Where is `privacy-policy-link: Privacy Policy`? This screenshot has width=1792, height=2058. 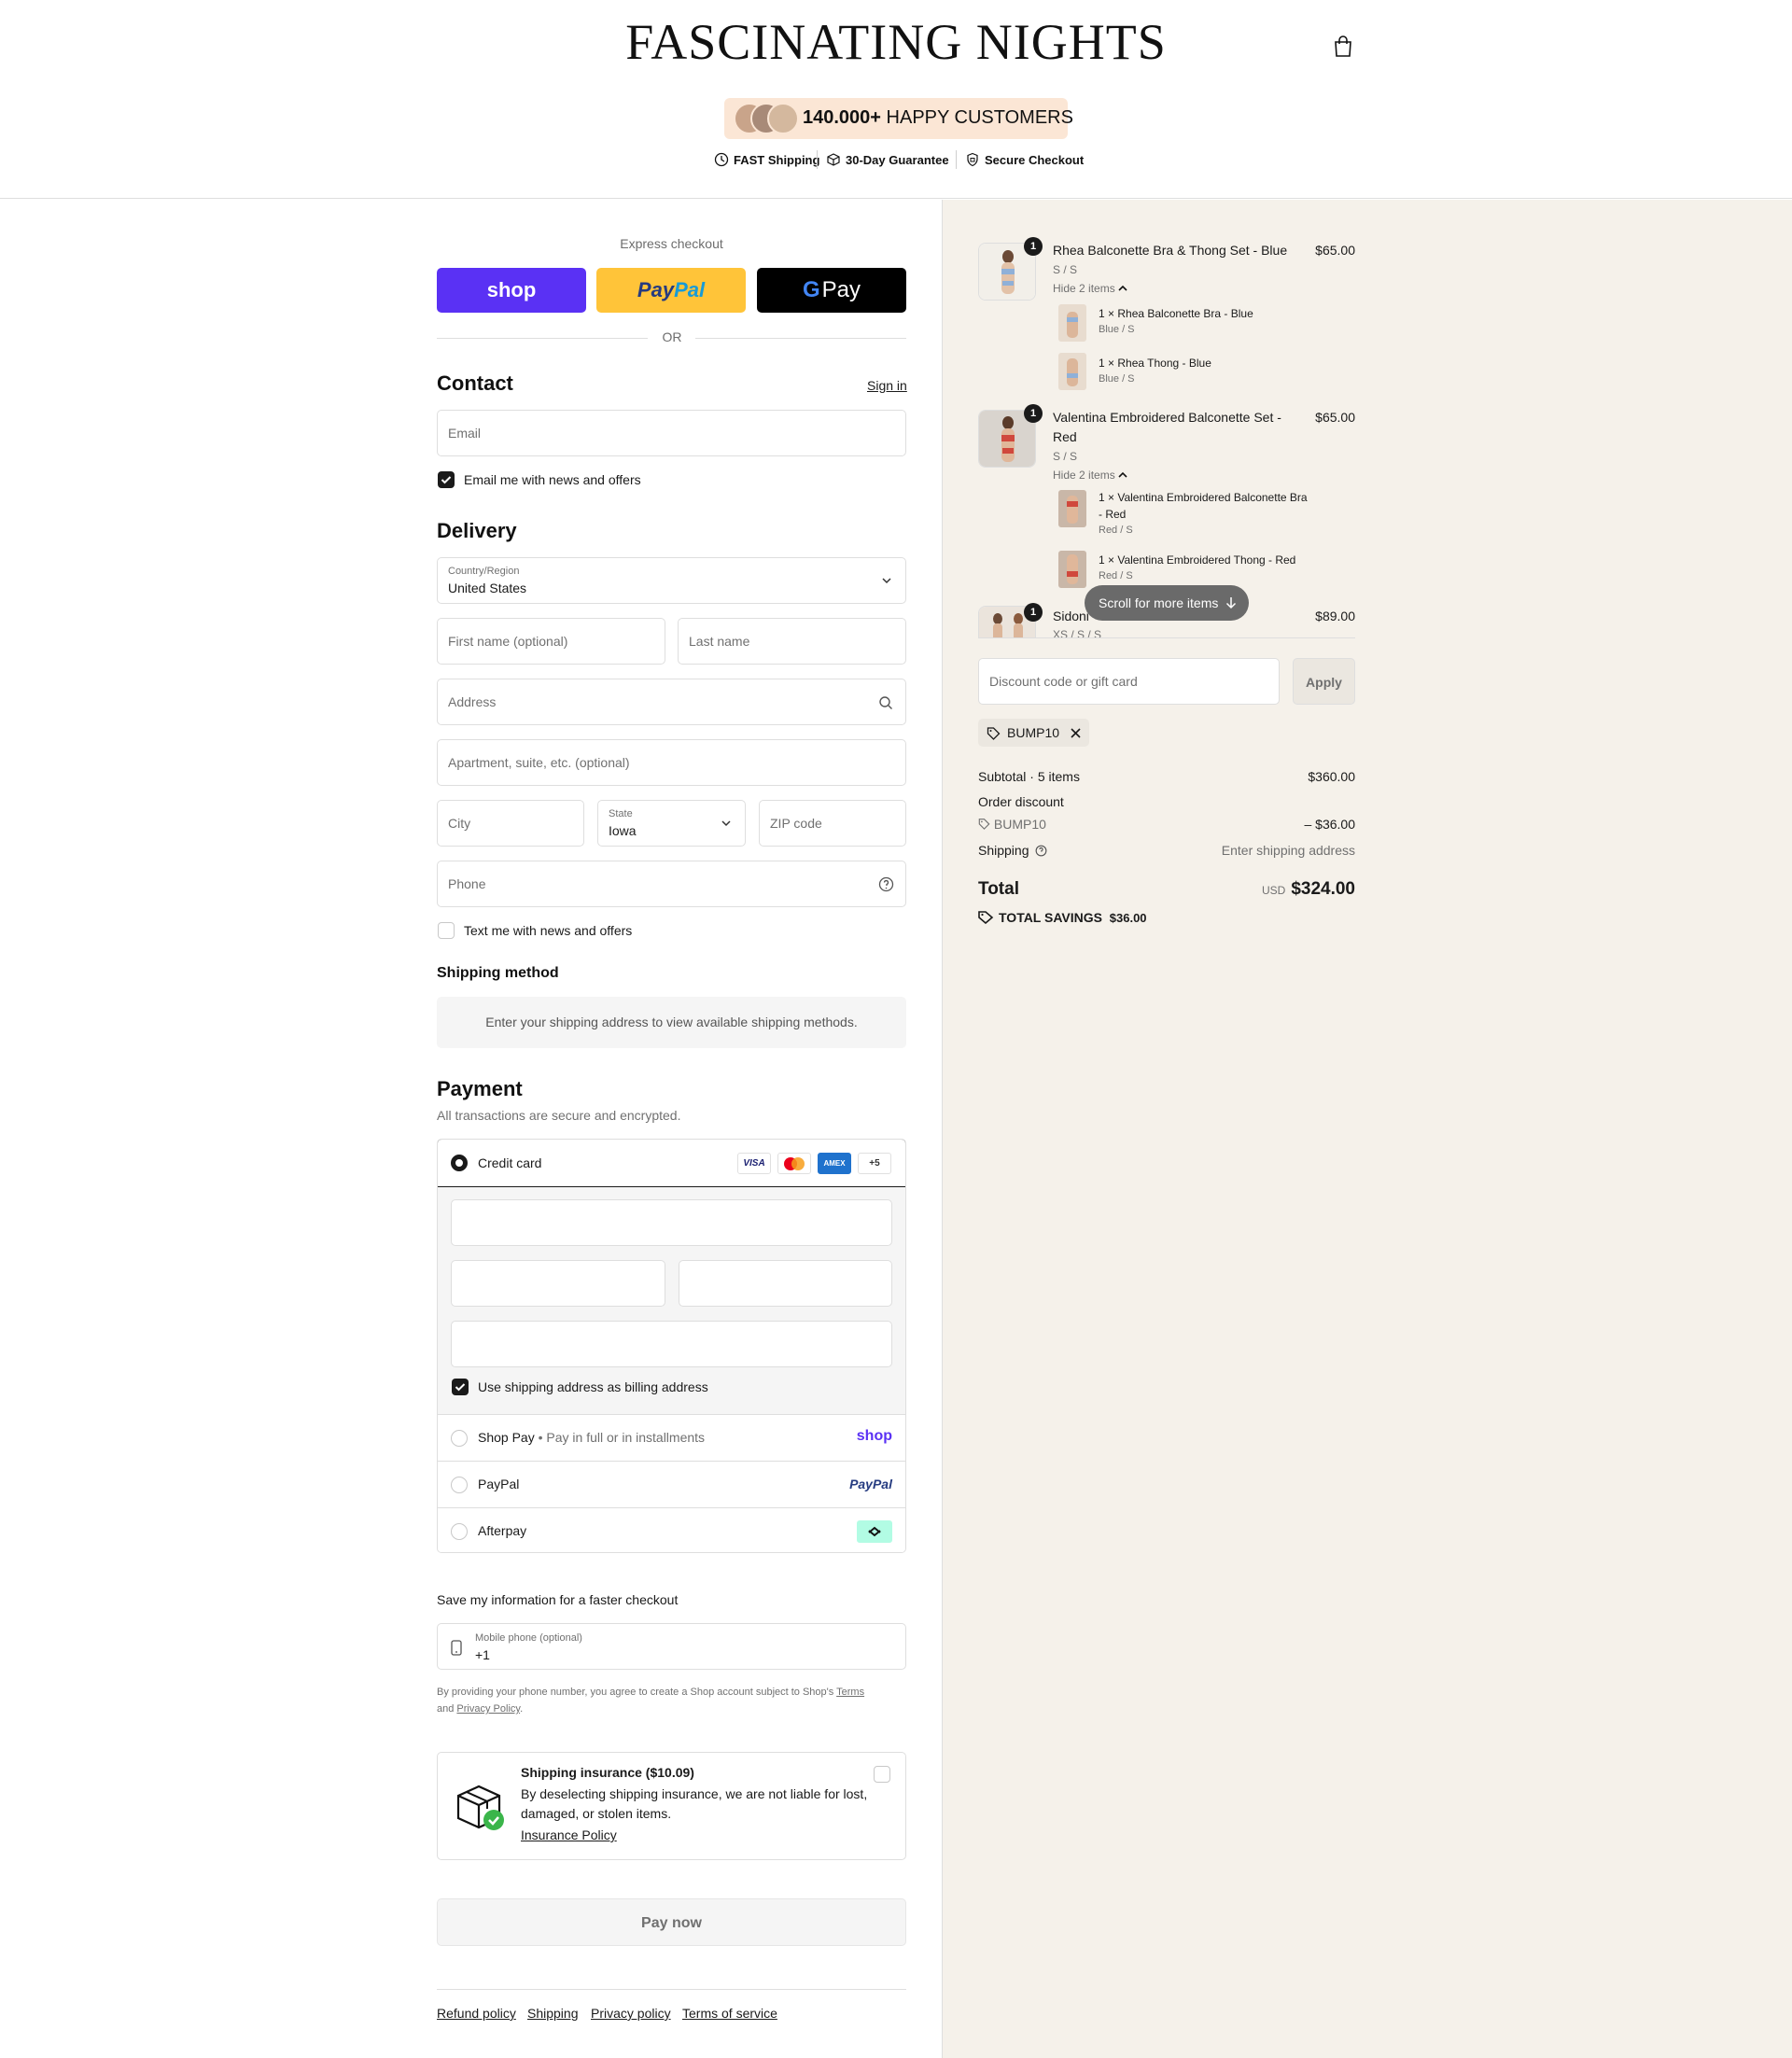
privacy-policy-link: Privacy Policy is located at coordinates (488, 1709).